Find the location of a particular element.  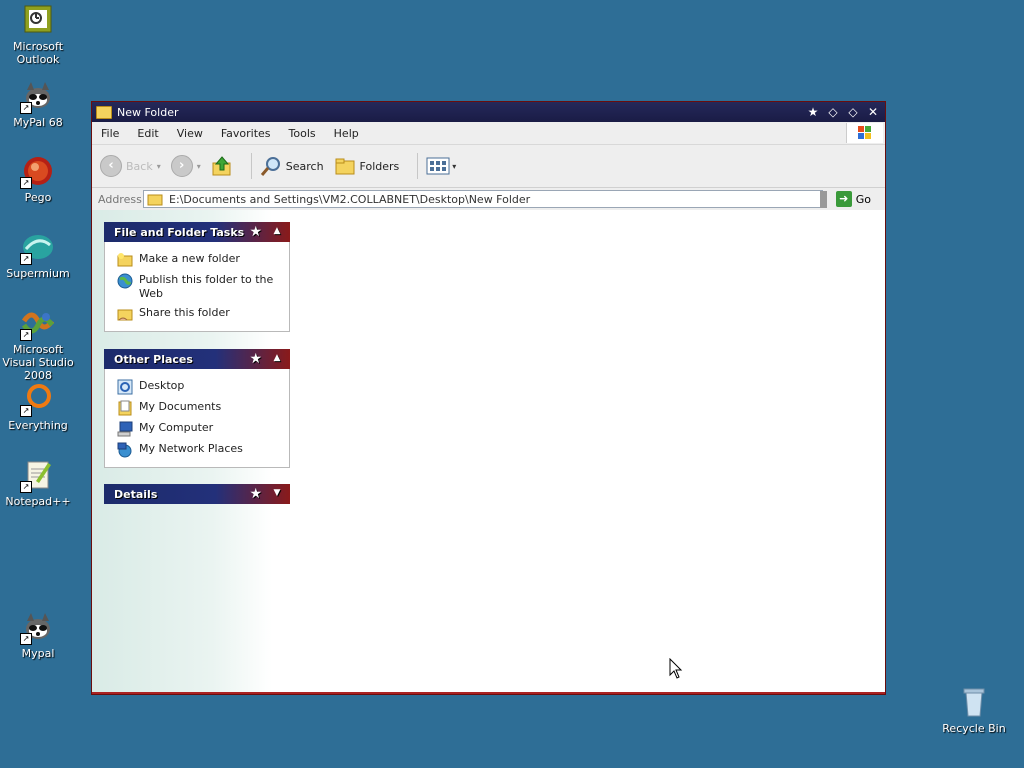

desktop-icon-everything: ↗ Everything is located at coordinates (38, 407).